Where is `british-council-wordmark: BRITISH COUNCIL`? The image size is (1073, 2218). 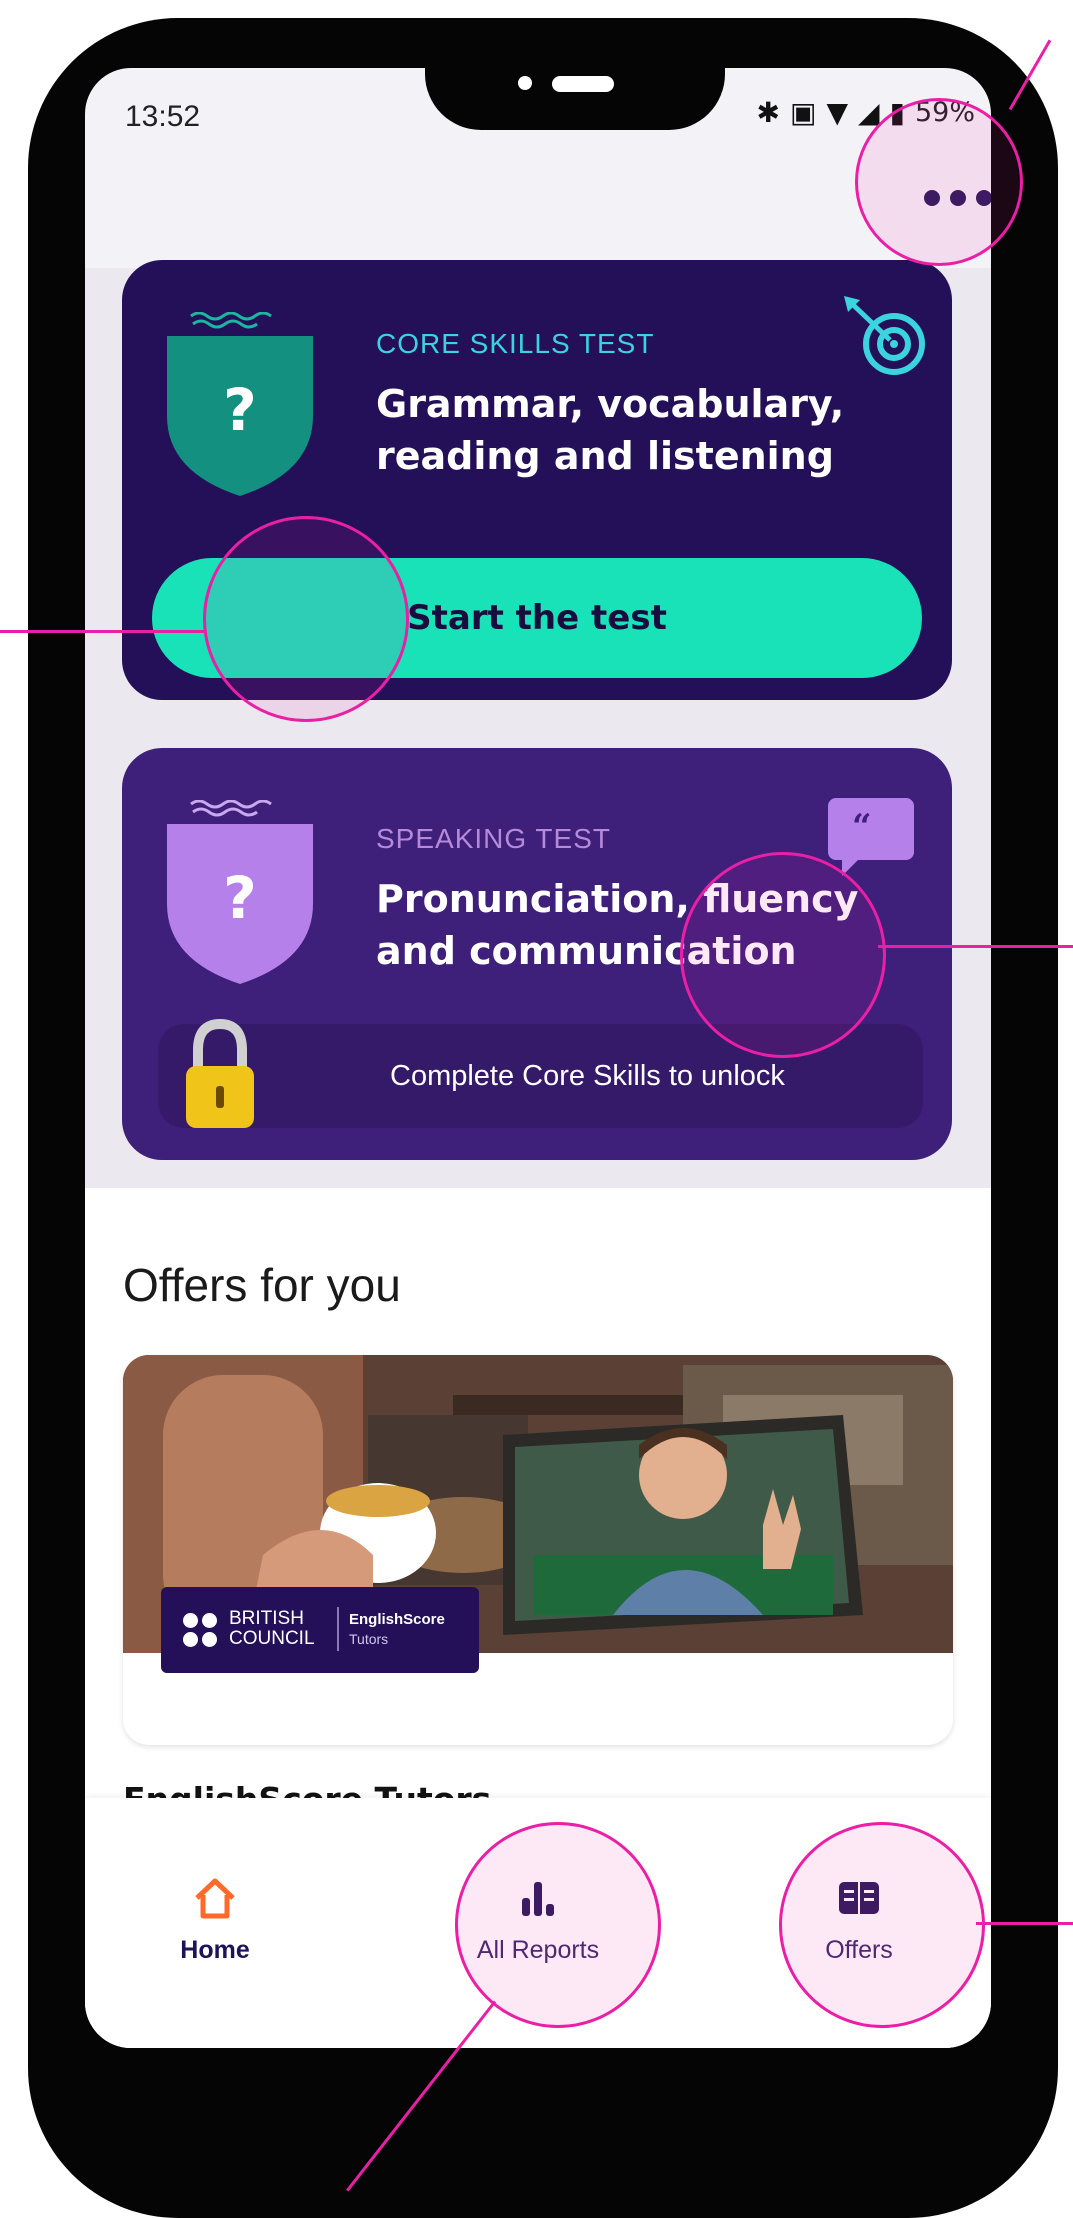
british-council-wordmark: BRITISH COUNCIL is located at coordinates (272, 1629).